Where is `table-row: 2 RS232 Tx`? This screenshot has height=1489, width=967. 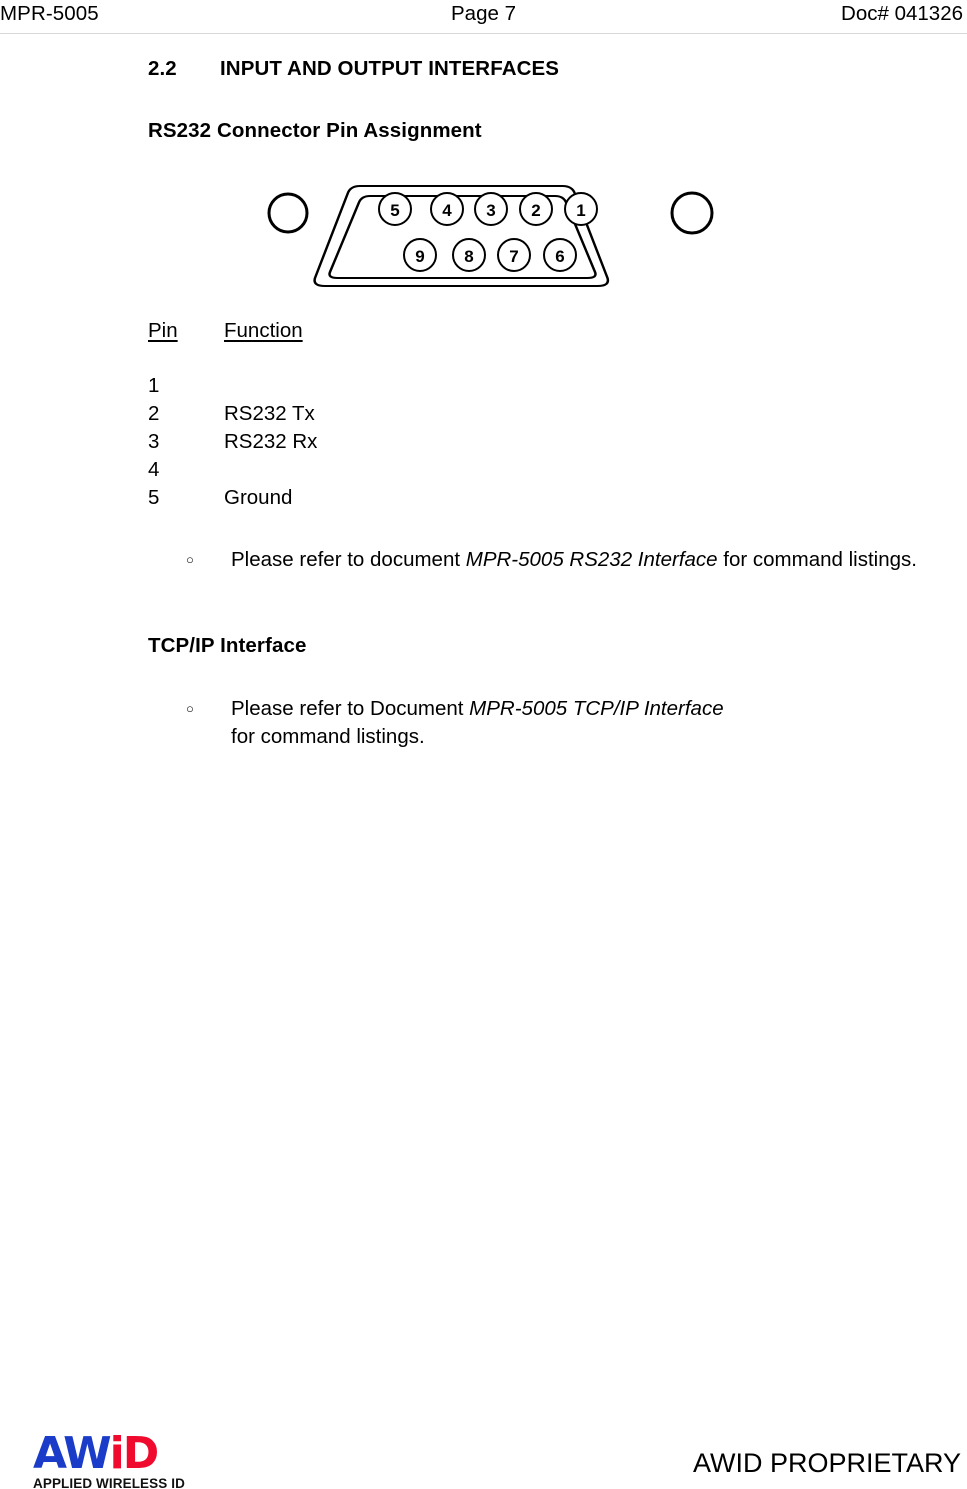 table-row: 2 RS232 Tx is located at coordinates (232, 416).